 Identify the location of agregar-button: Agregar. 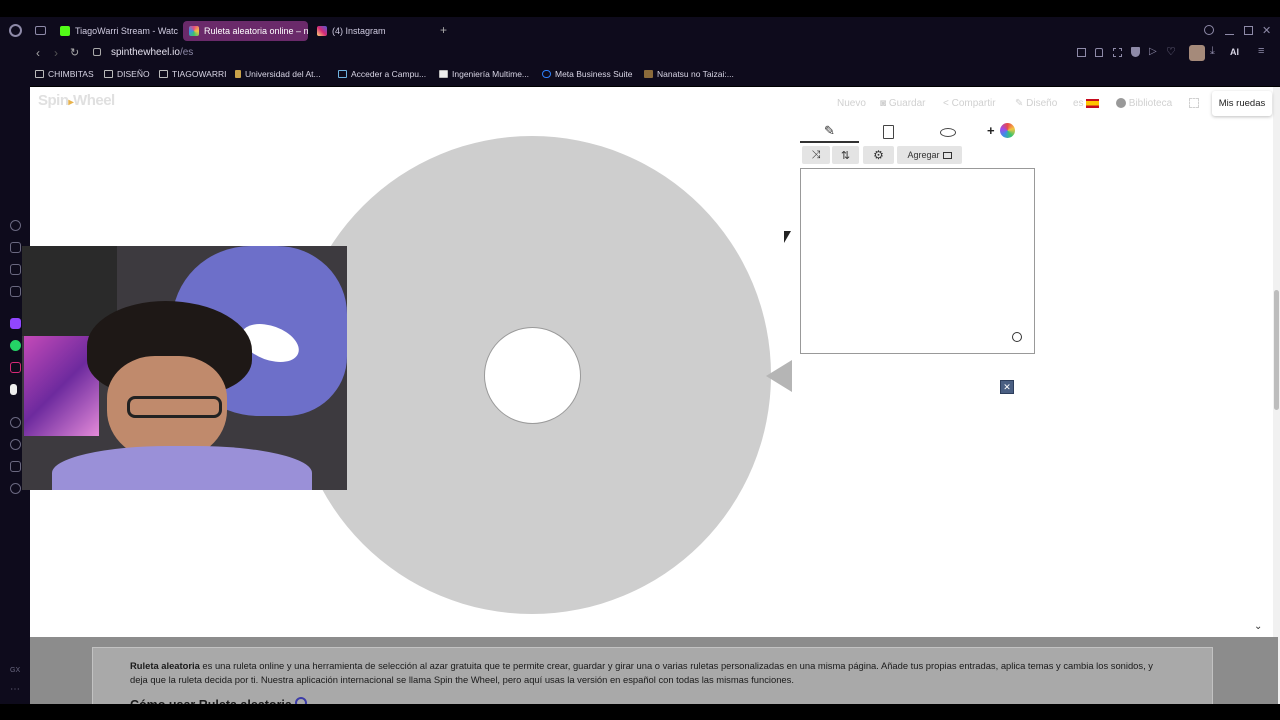
(929, 155).